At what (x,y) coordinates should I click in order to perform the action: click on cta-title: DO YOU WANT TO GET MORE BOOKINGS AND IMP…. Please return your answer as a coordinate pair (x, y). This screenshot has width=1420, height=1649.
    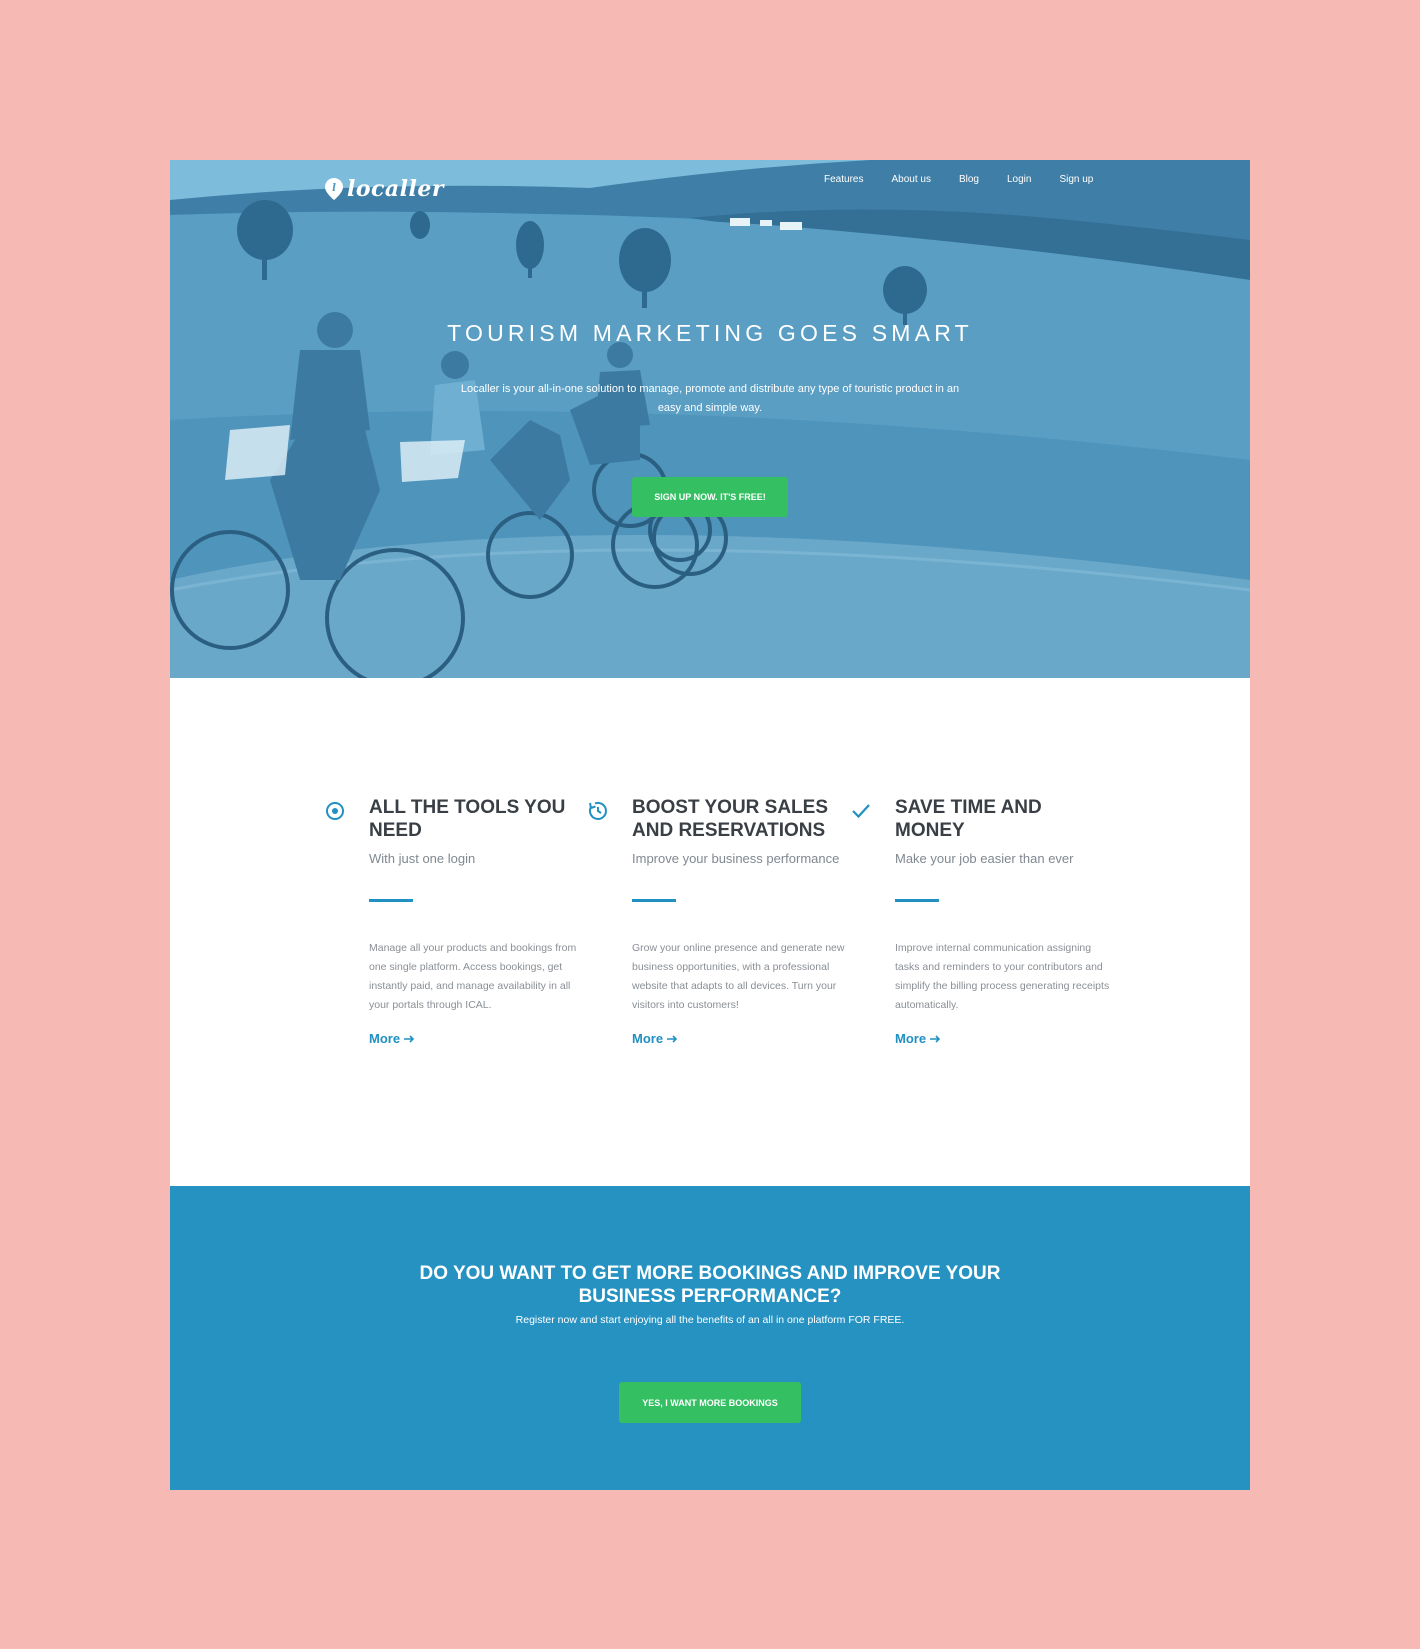
    Looking at the image, I should click on (710, 1285).